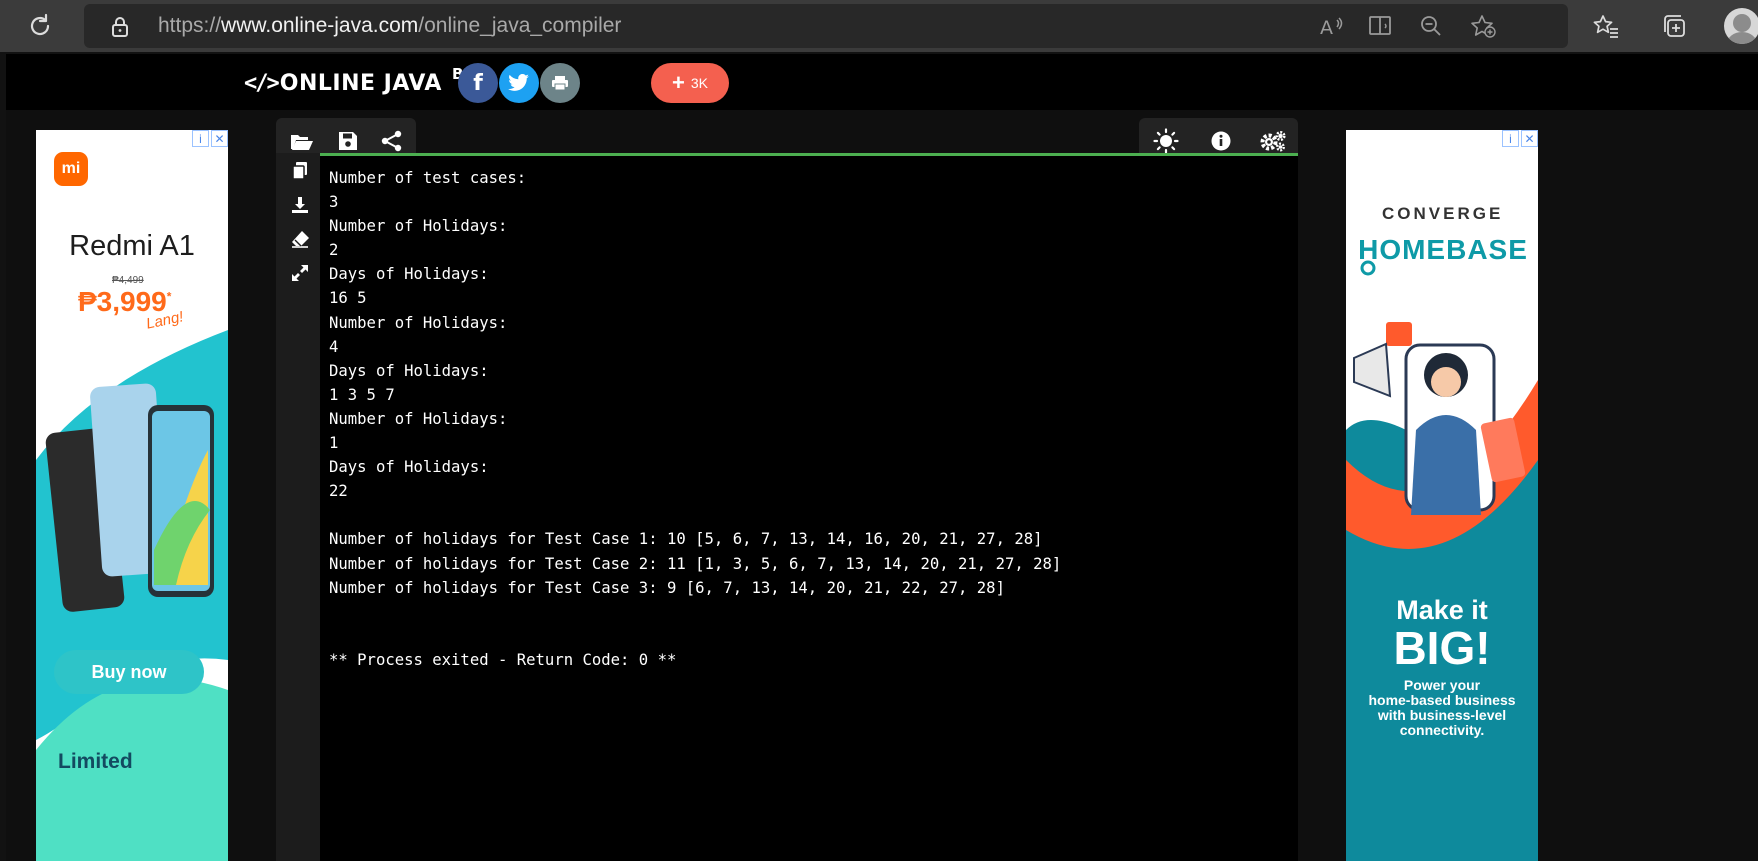 Image resolution: width=1758 pixels, height=861 pixels. I want to click on copy-icon, so click(300, 171).